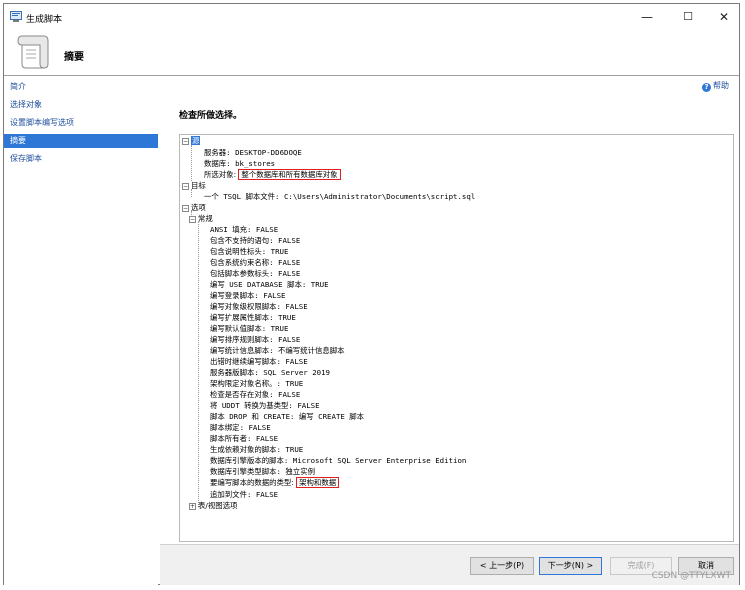 Image resolution: width=745 pixels, height=590 pixels. Describe the element at coordinates (570, 566) in the screenshot. I see `next-button: 下一步(N) >` at that location.